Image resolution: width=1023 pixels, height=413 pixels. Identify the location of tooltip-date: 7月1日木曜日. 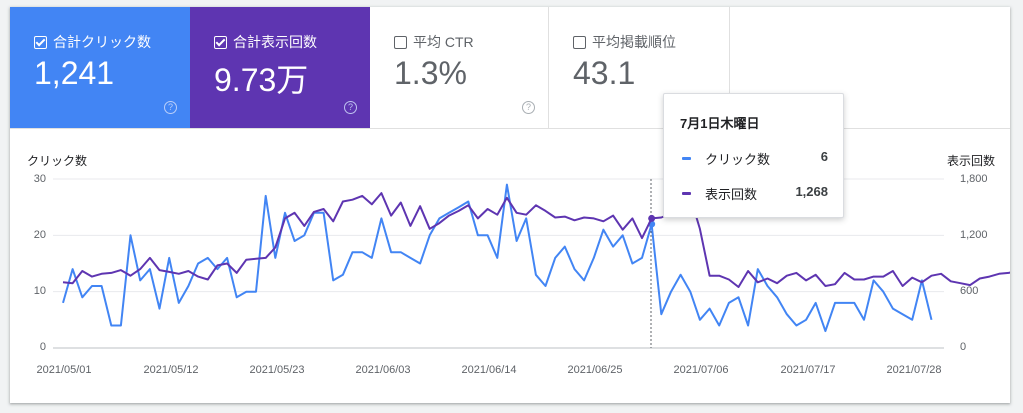
(720, 123).